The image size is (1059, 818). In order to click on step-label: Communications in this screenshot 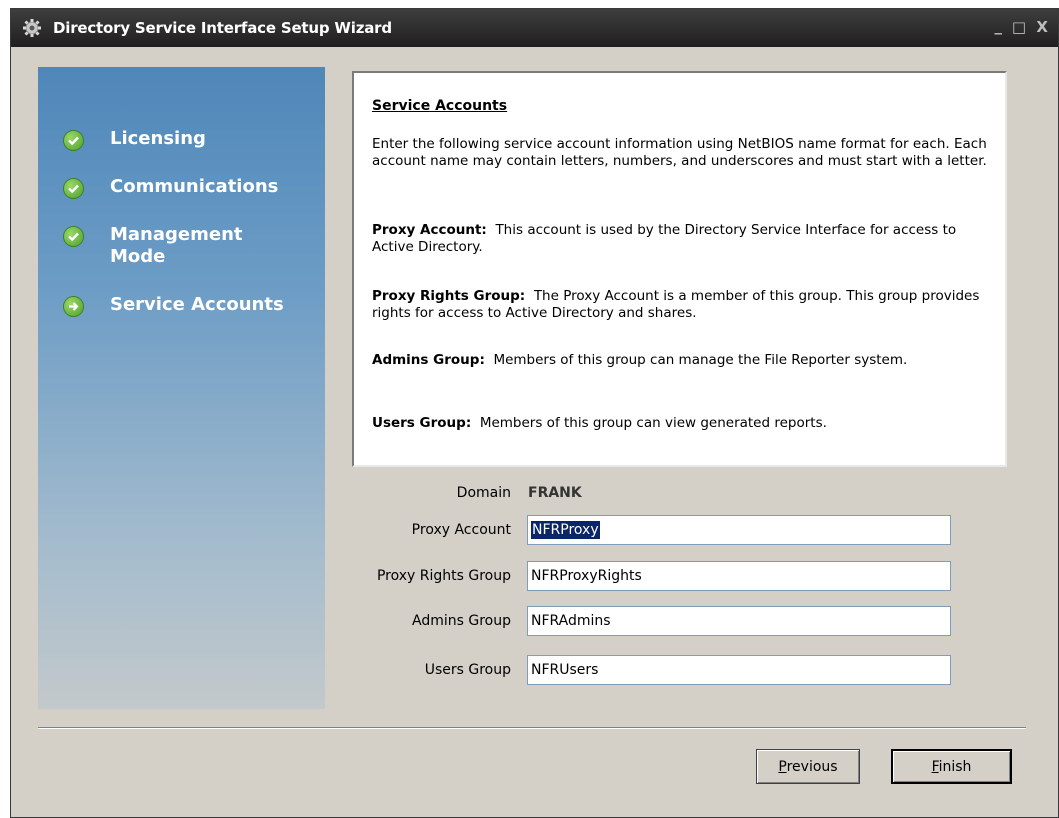, I will do `click(194, 186)`.